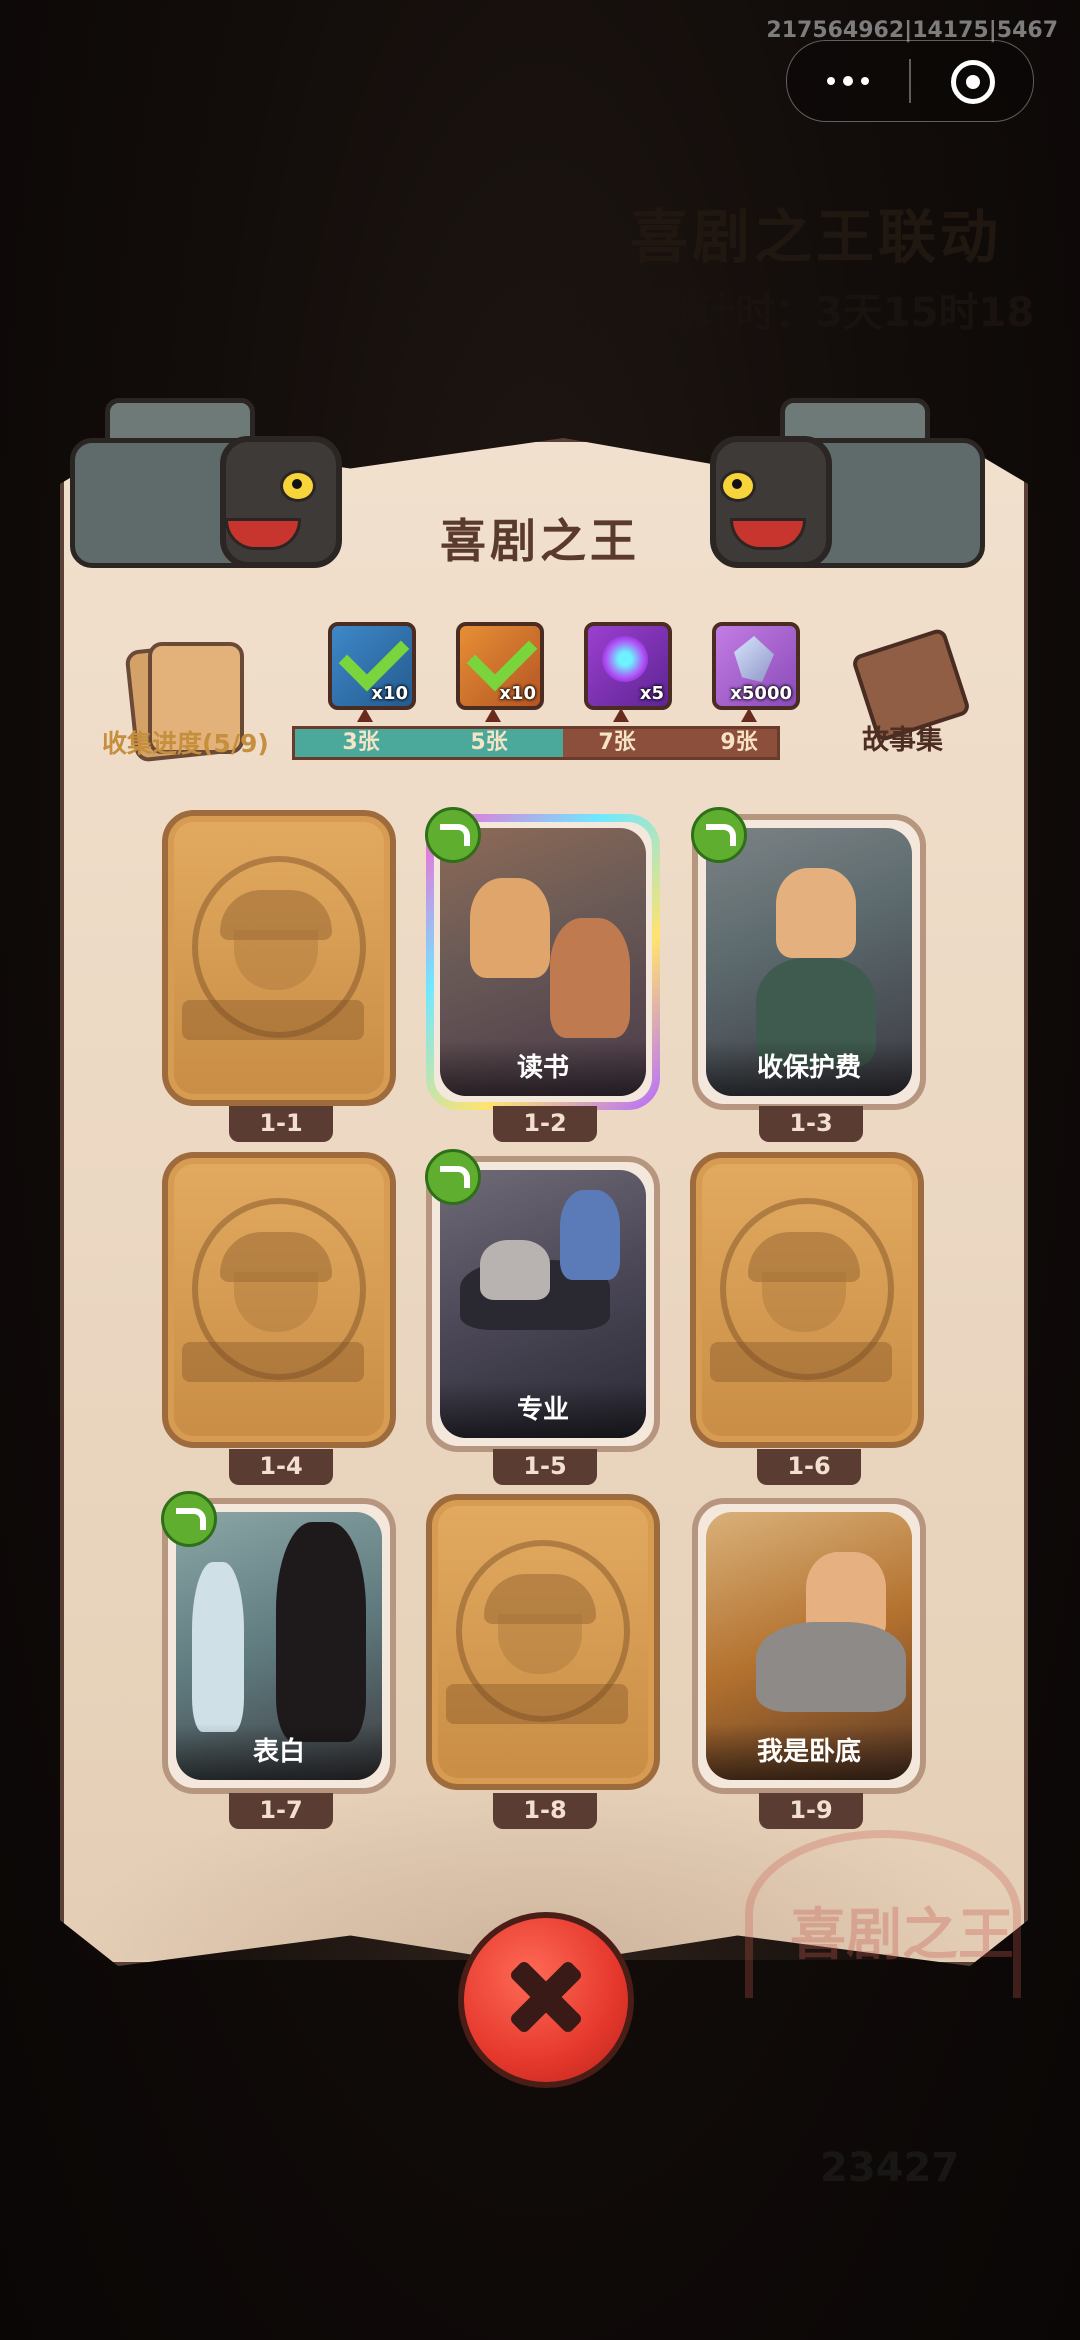  I want to click on camera-mascot-left-icon, so click(186, 493).